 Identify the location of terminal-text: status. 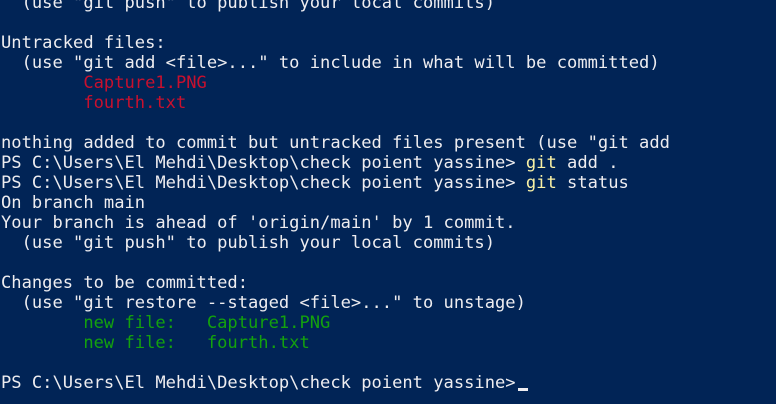
(592, 183).